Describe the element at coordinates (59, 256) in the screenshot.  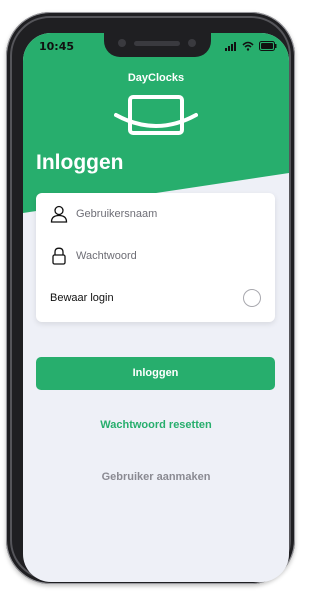
I see `lock-icon` at that location.